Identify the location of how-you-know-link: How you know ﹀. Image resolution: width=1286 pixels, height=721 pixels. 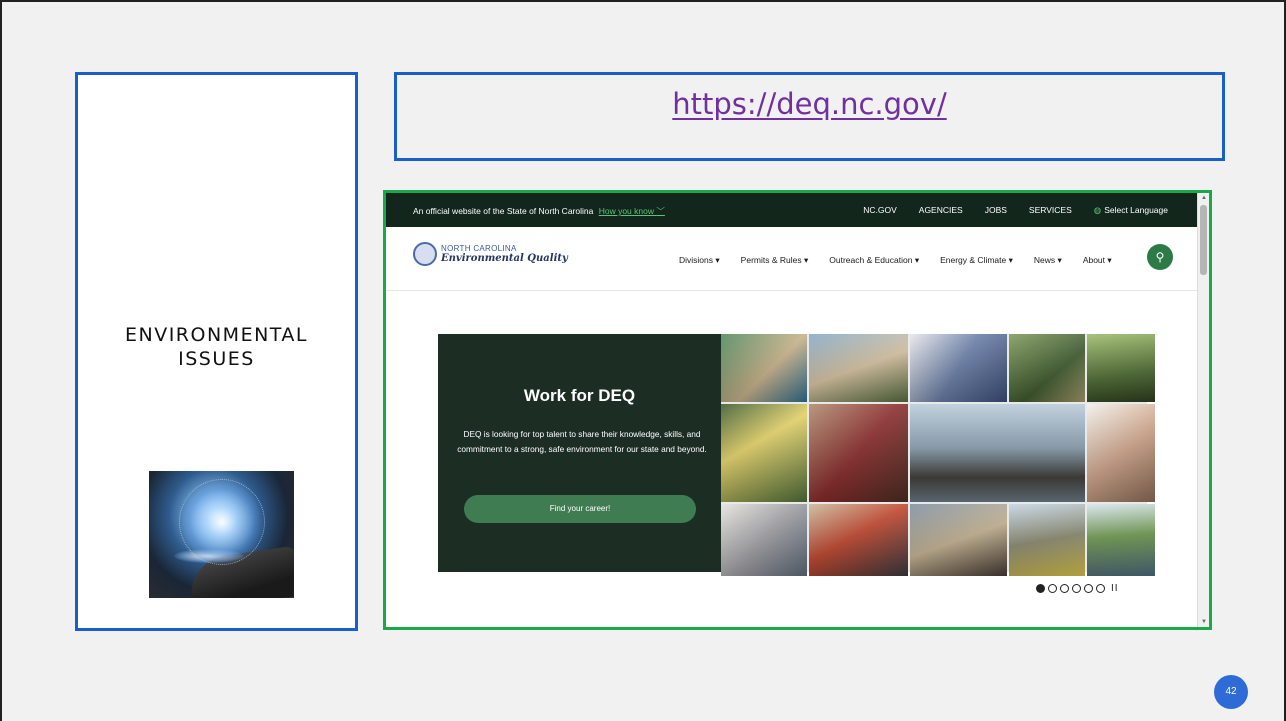
(632, 211).